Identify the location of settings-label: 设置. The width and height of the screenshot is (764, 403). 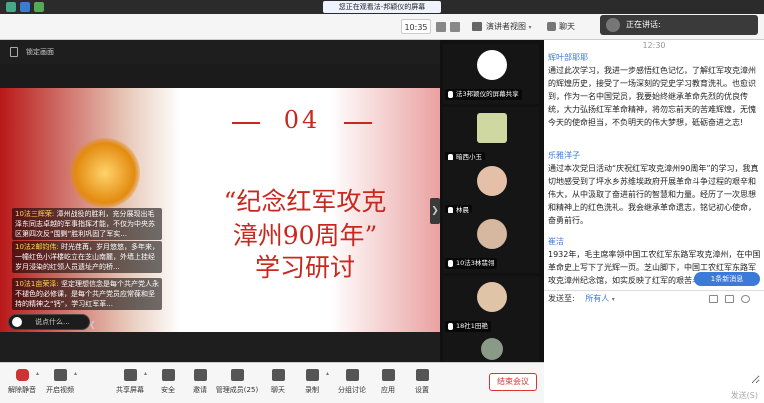
(422, 390).